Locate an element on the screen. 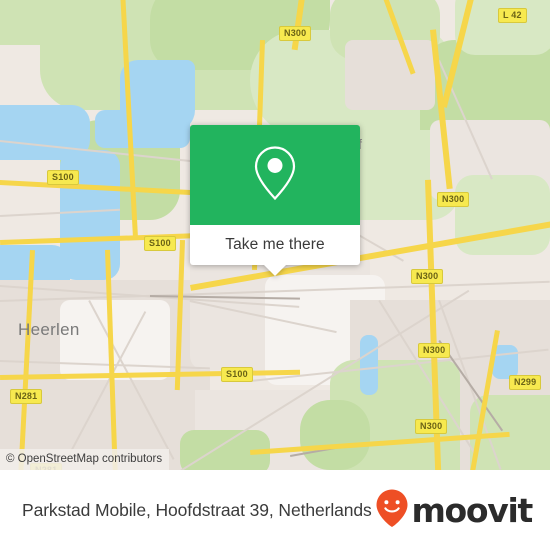 Image resolution: width=550 pixels, height=550 pixels. popup-tail is located at coordinates (275, 270).